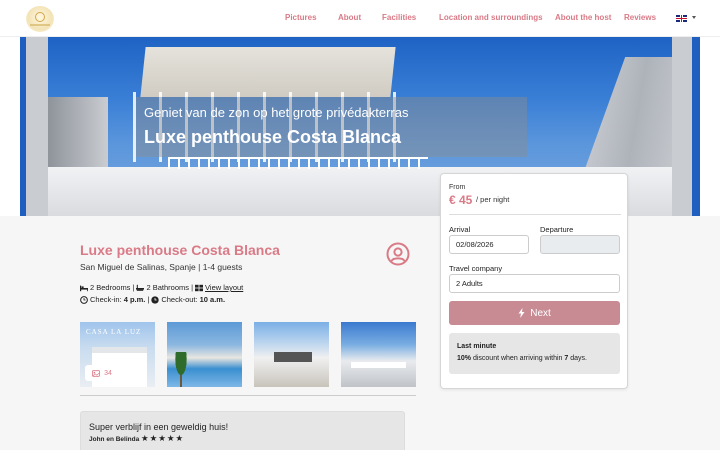 The width and height of the screenshot is (720, 450). What do you see at coordinates (114, 332) in the screenshot?
I see `thumb-caption: CASA LA LUZ` at bounding box center [114, 332].